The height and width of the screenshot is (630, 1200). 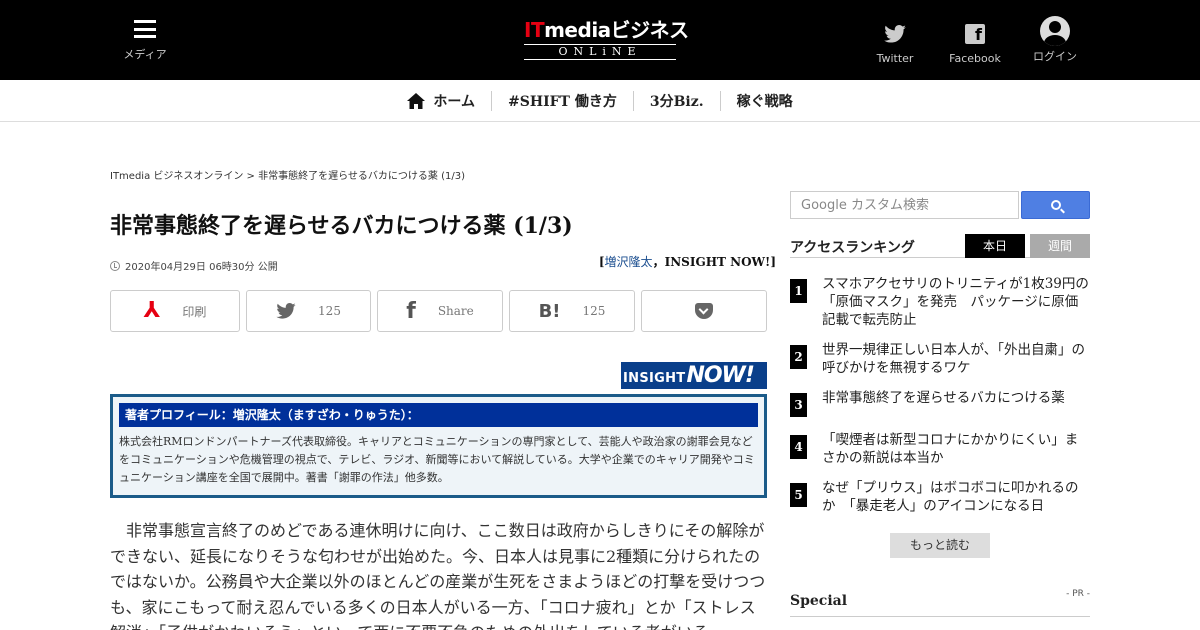 I want to click on ranking-item: 4 「喫煙者は新型コロナにかかりにくい」まさかの新説は本当か, so click(x=940, y=449).